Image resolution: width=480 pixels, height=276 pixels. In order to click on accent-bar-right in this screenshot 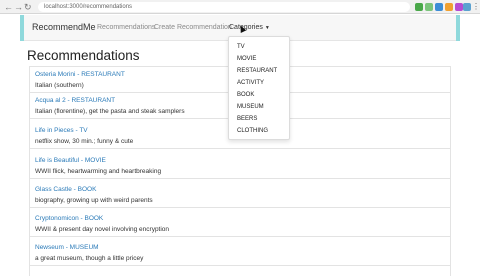, I will do `click(458, 28)`.